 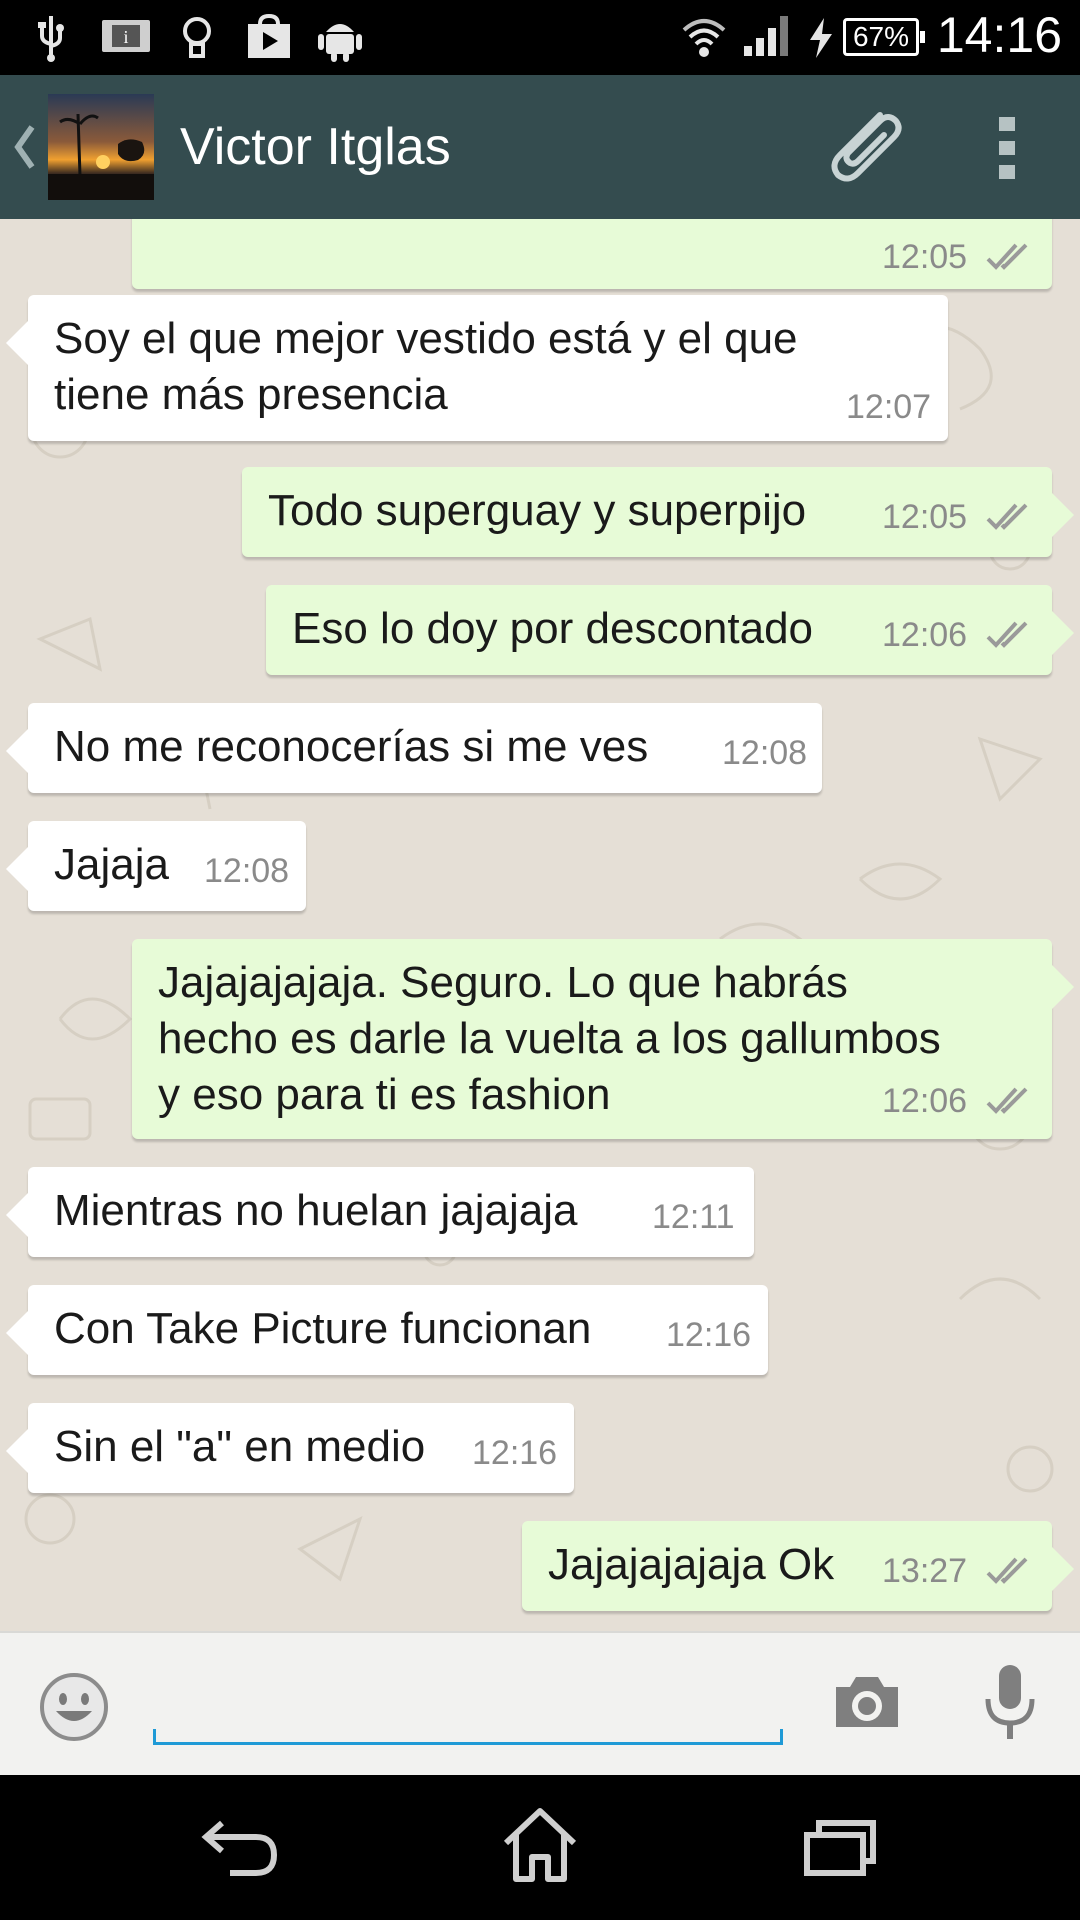 I want to click on message-timestamp: 13:27, so click(x=925, y=1571).